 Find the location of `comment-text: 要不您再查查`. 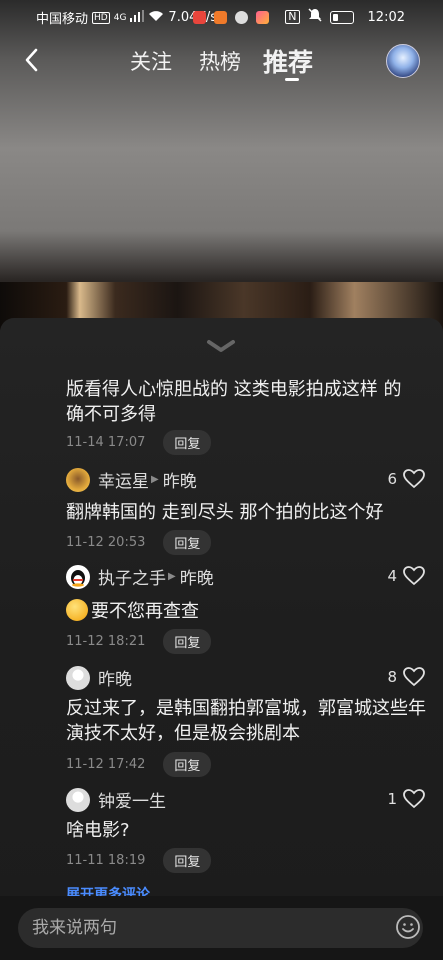

comment-text: 要不您再查查 is located at coordinates (145, 611).